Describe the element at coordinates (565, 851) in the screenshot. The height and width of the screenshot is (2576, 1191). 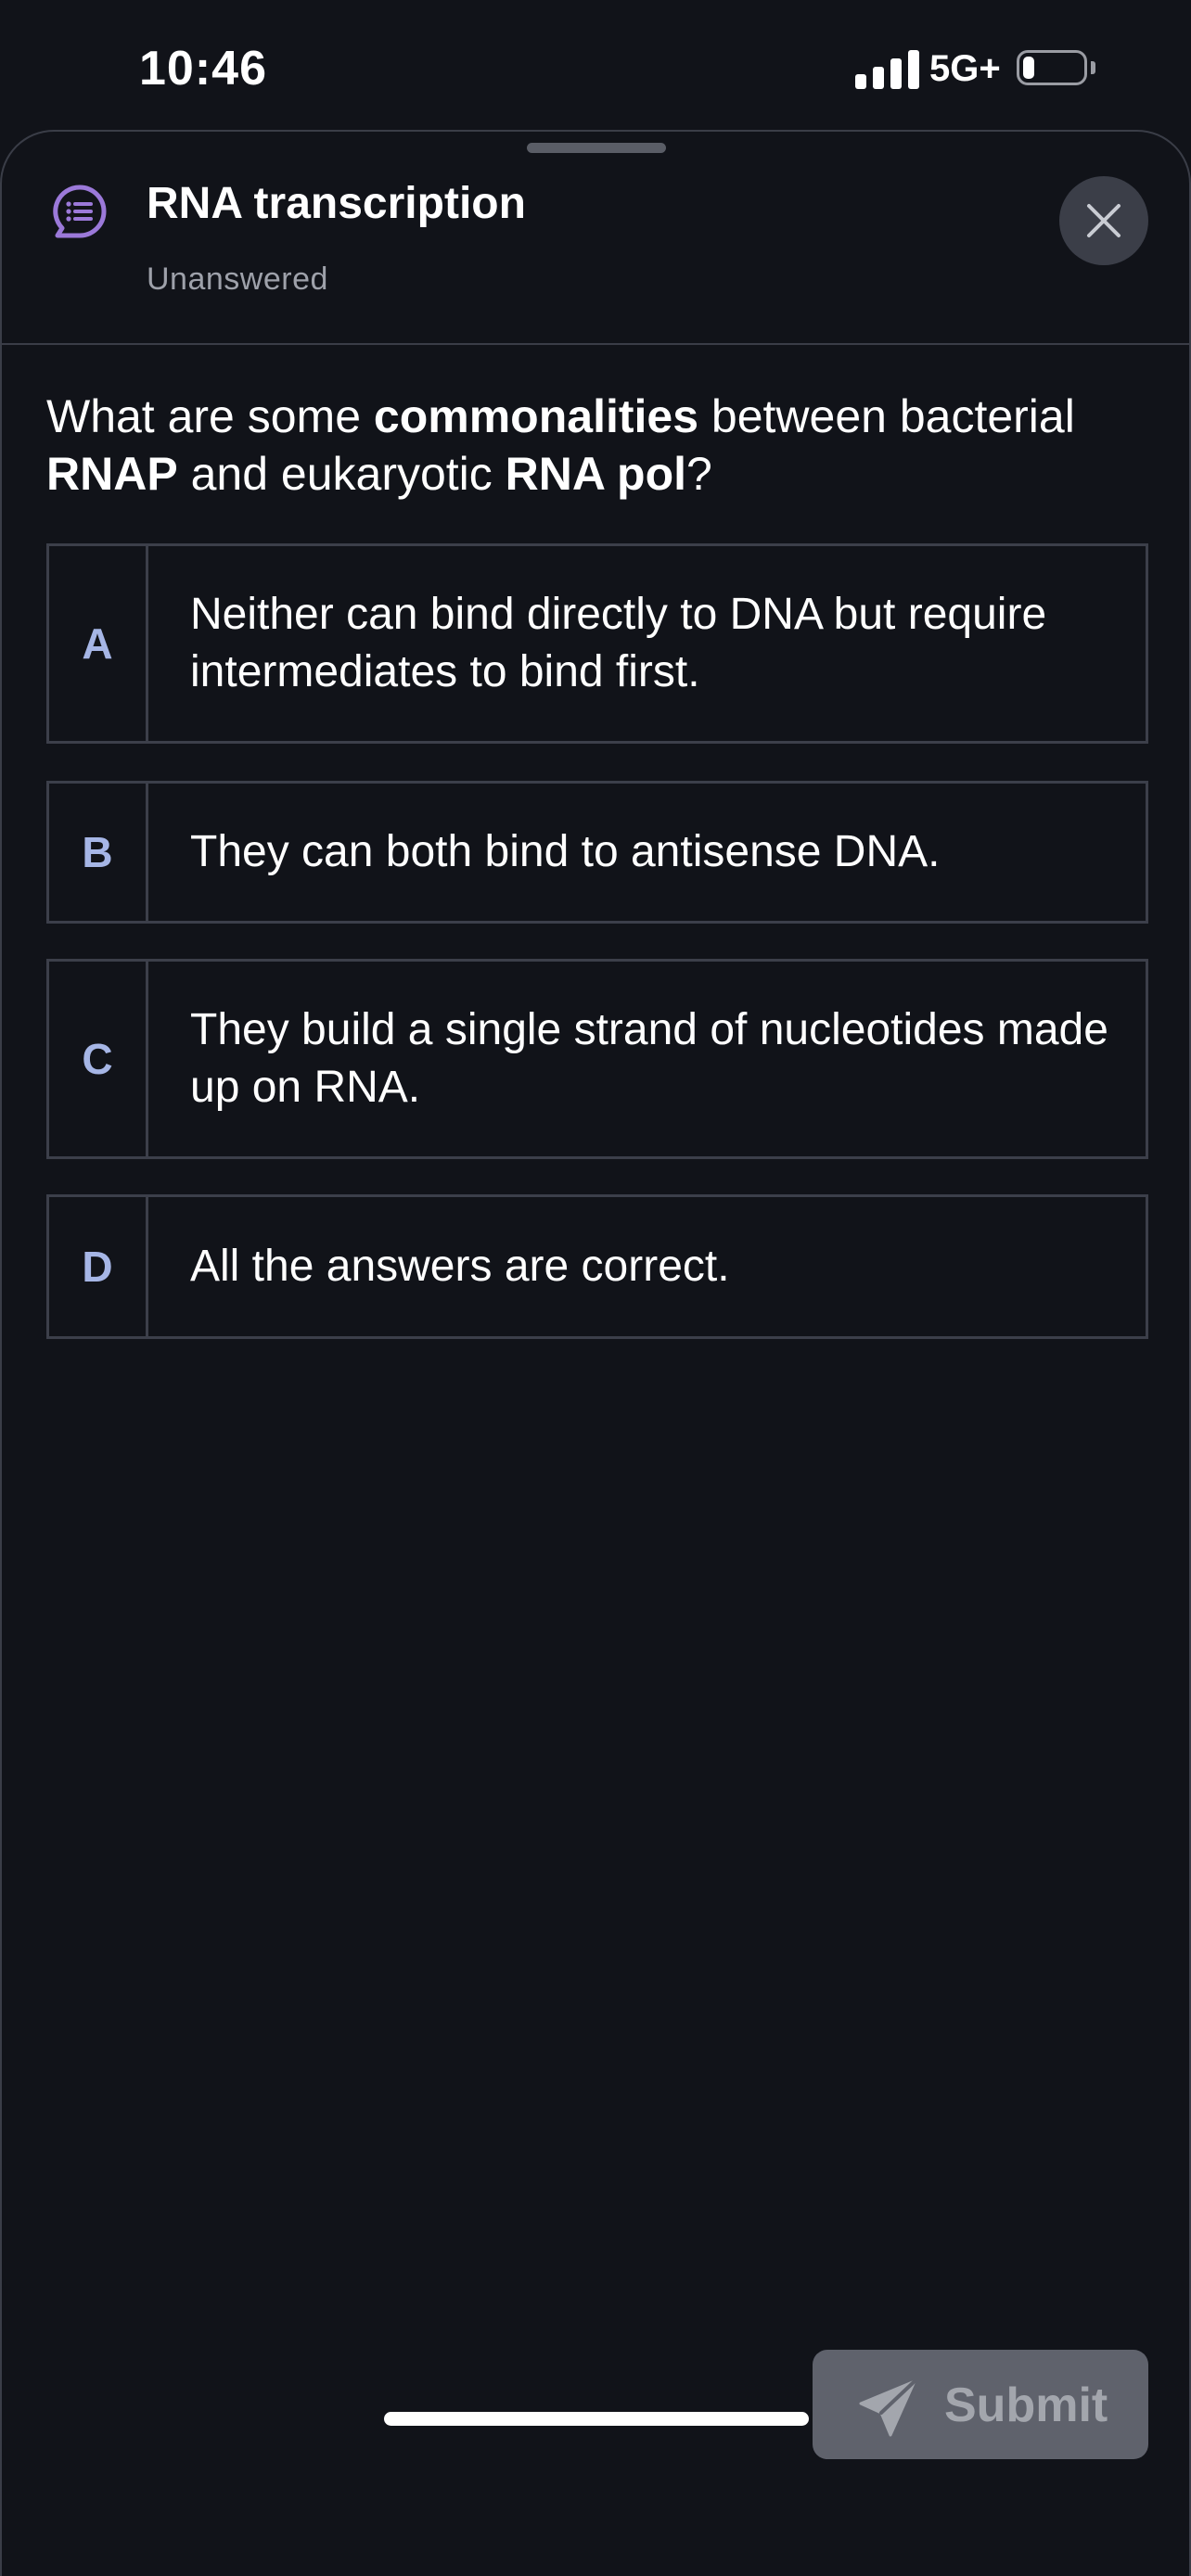
I see `option-text: They can both bind to antisense DNA.` at that location.